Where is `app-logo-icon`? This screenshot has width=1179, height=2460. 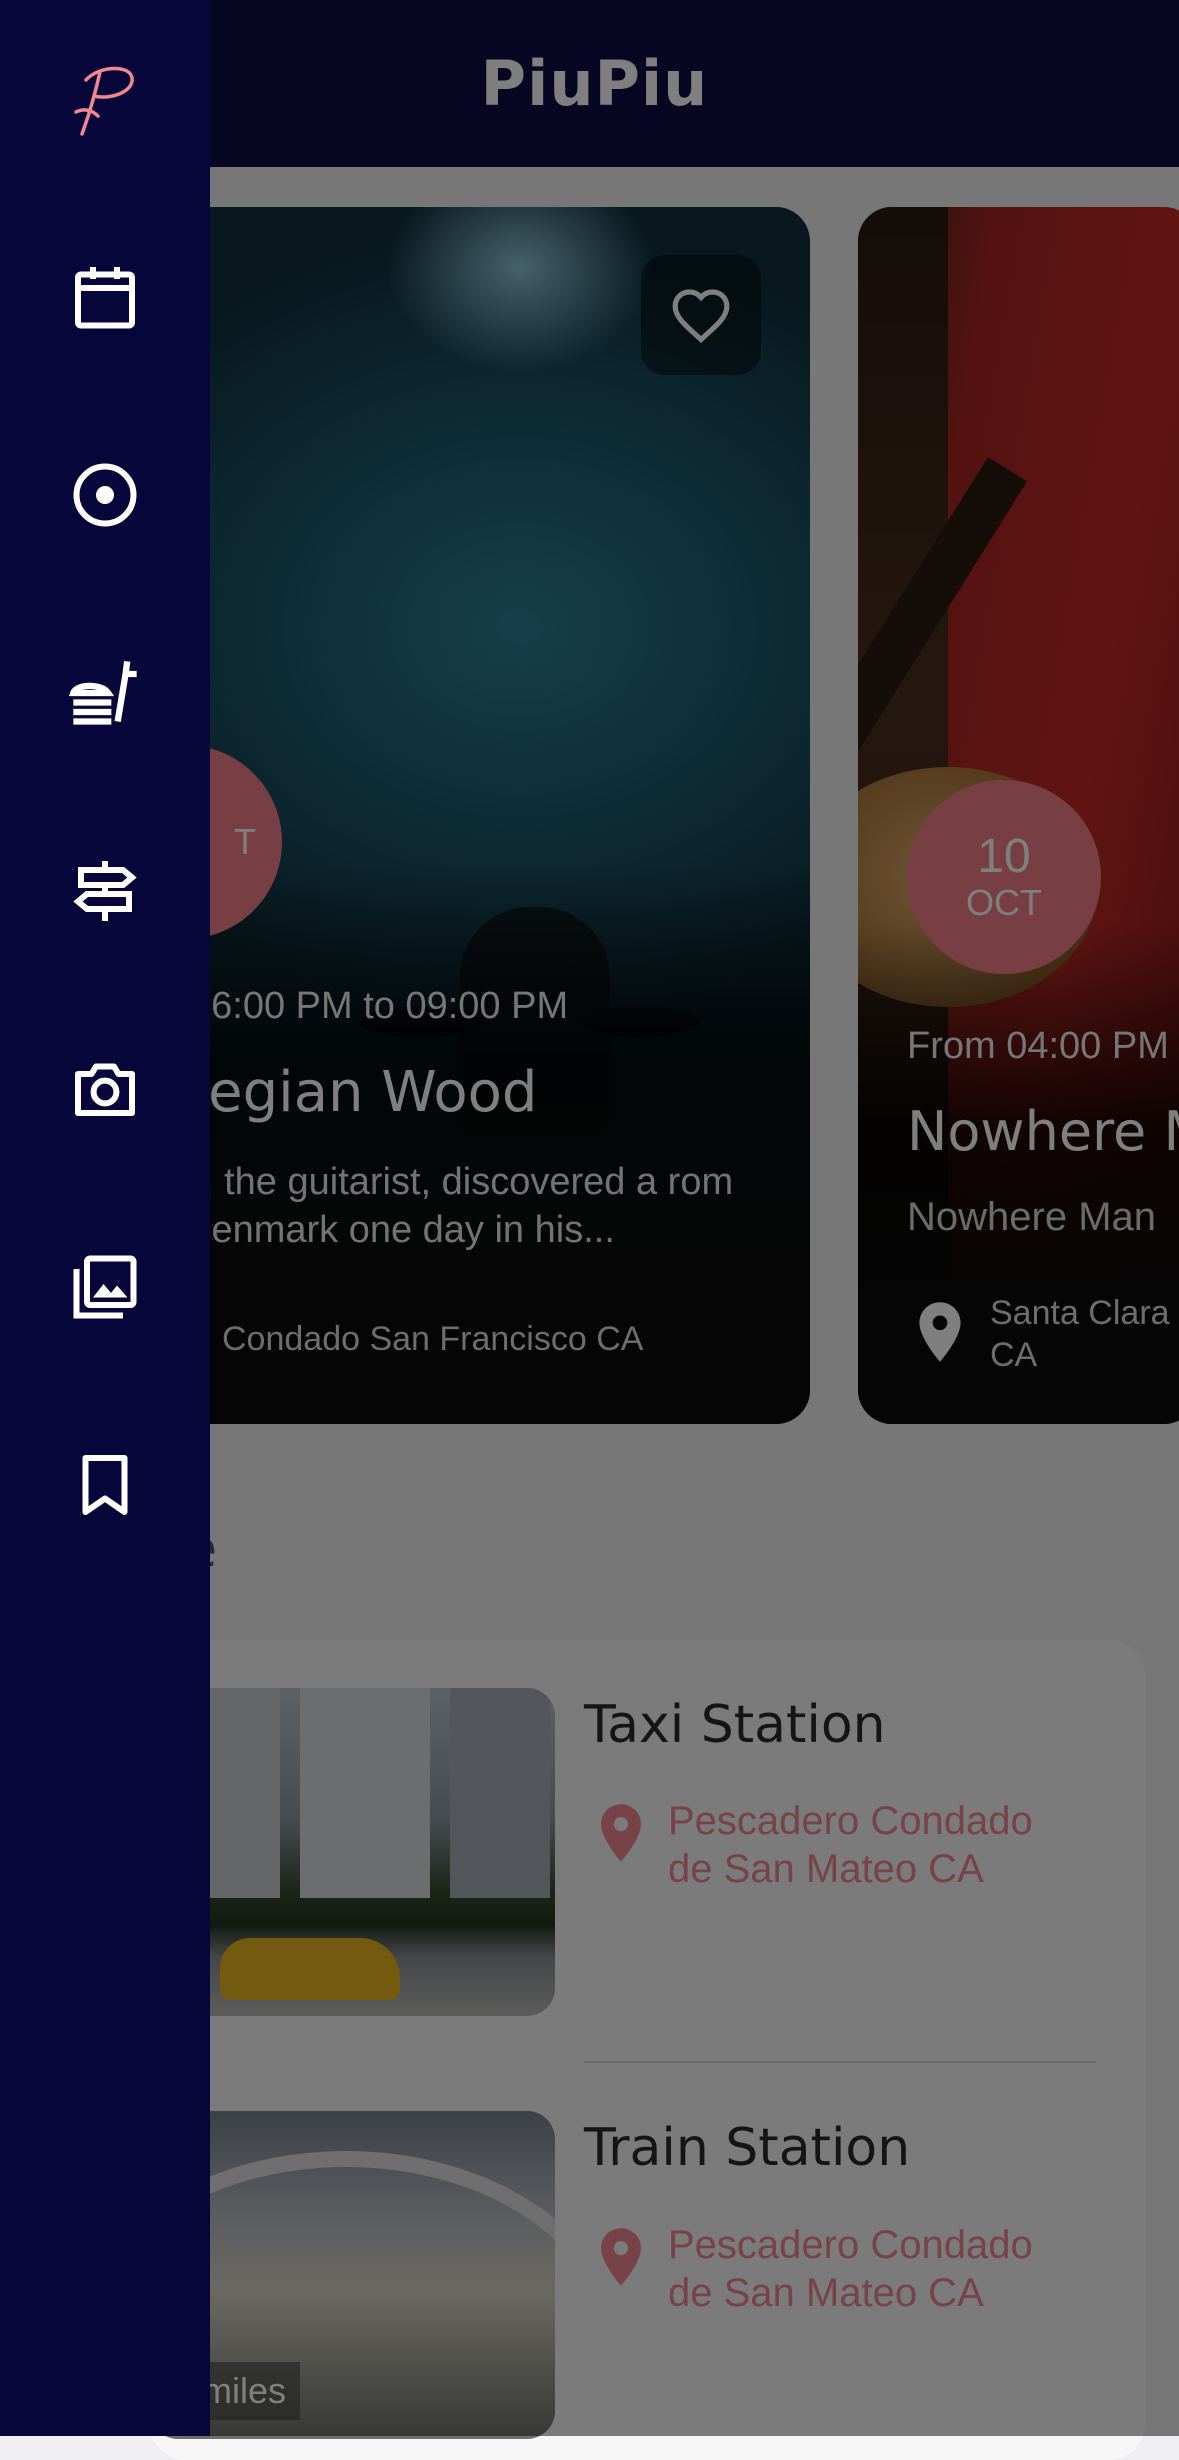 app-logo-icon is located at coordinates (104, 101).